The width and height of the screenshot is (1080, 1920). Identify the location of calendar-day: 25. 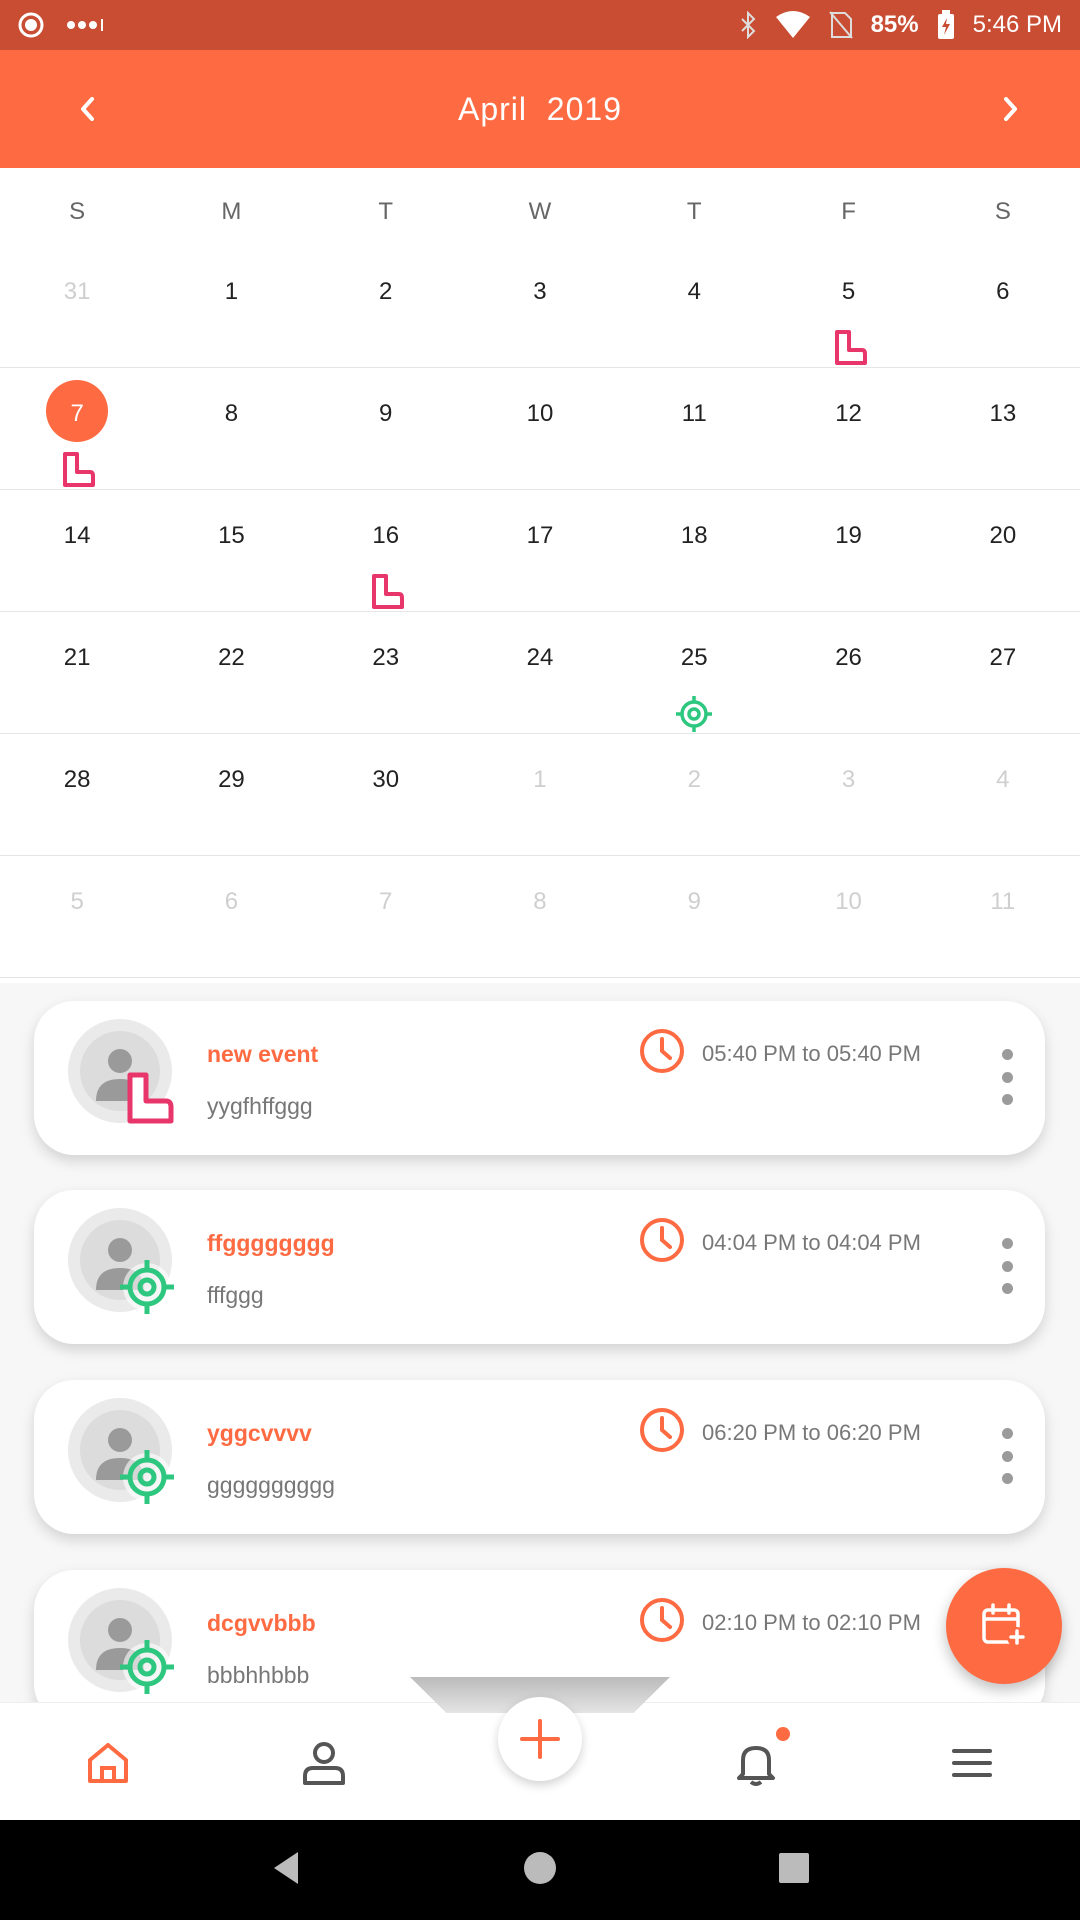
(694, 672).